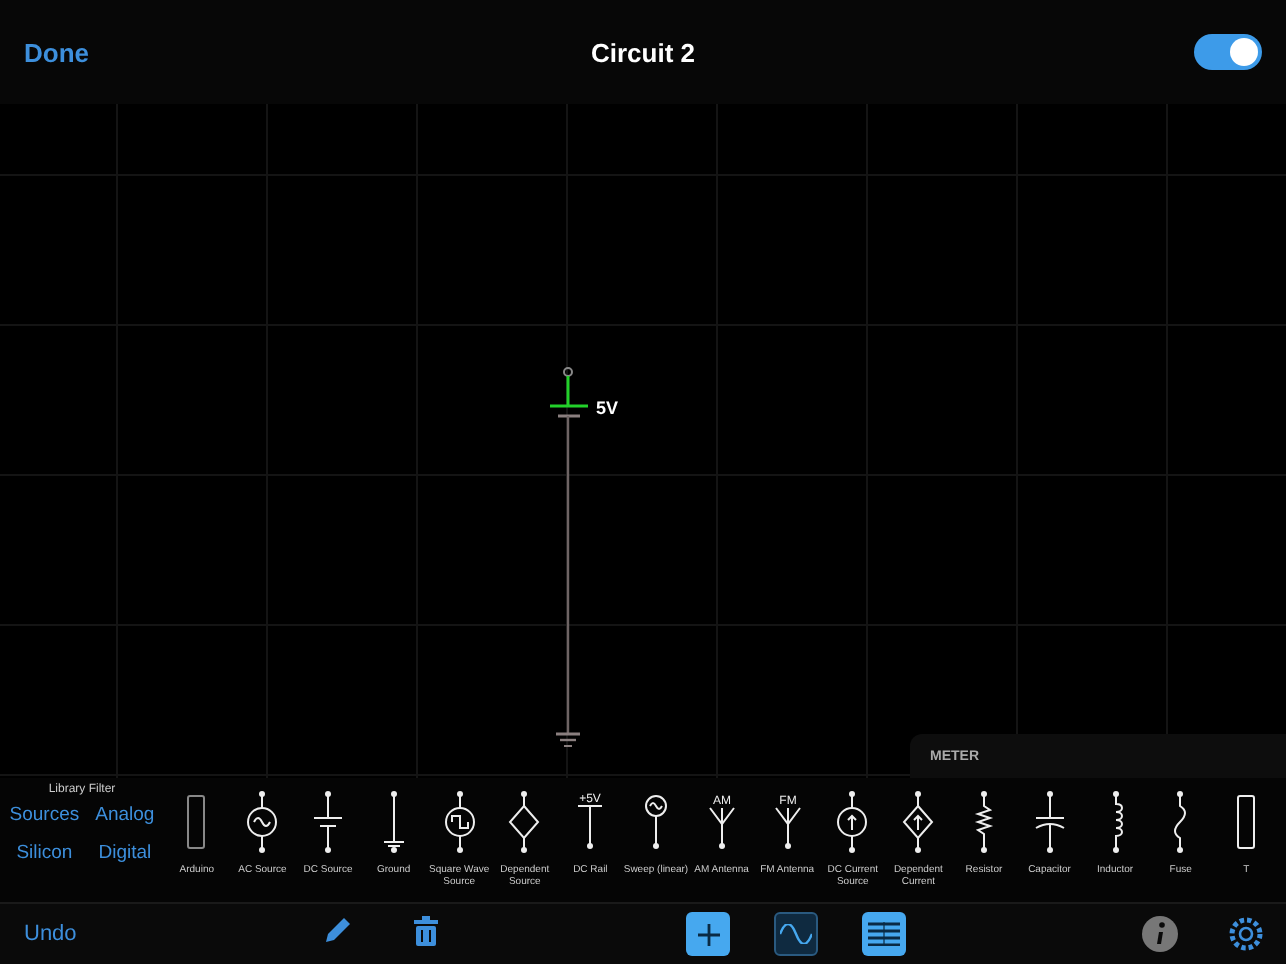 This screenshot has height=964, width=1286. Describe the element at coordinates (50, 934) in the screenshot. I see `undo-button: Undo` at that location.